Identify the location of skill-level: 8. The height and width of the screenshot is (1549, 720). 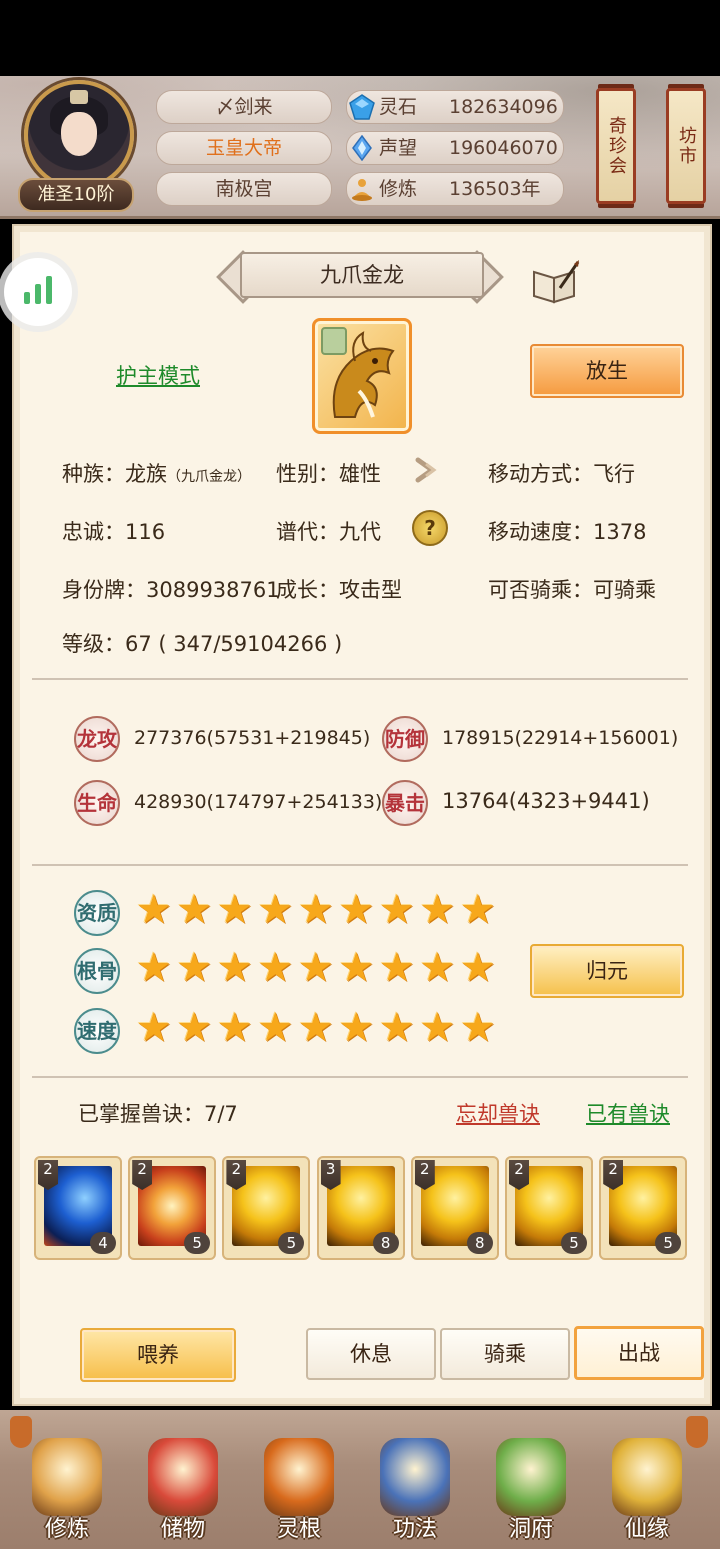
(479, 1243).